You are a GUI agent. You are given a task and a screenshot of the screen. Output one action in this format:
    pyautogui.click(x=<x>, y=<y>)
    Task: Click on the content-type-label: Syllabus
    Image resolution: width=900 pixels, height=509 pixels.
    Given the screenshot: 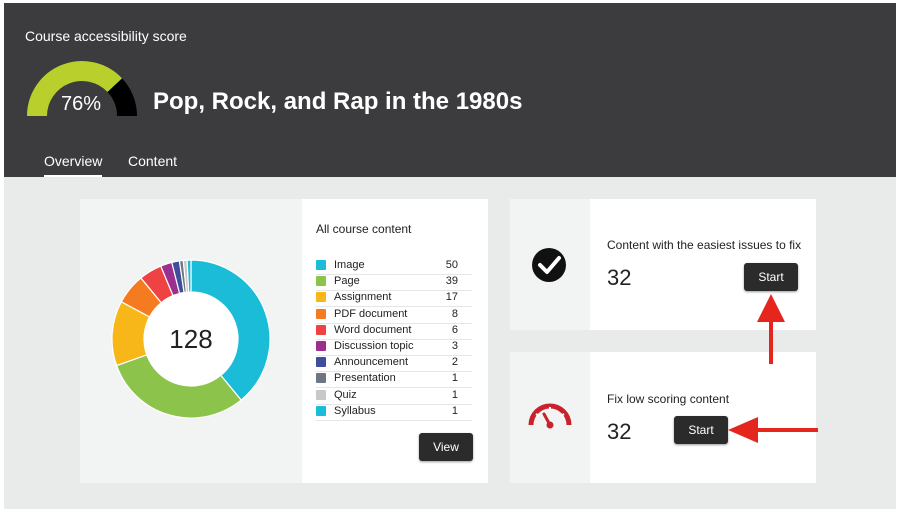 What is the action you would take?
    pyautogui.click(x=355, y=410)
    